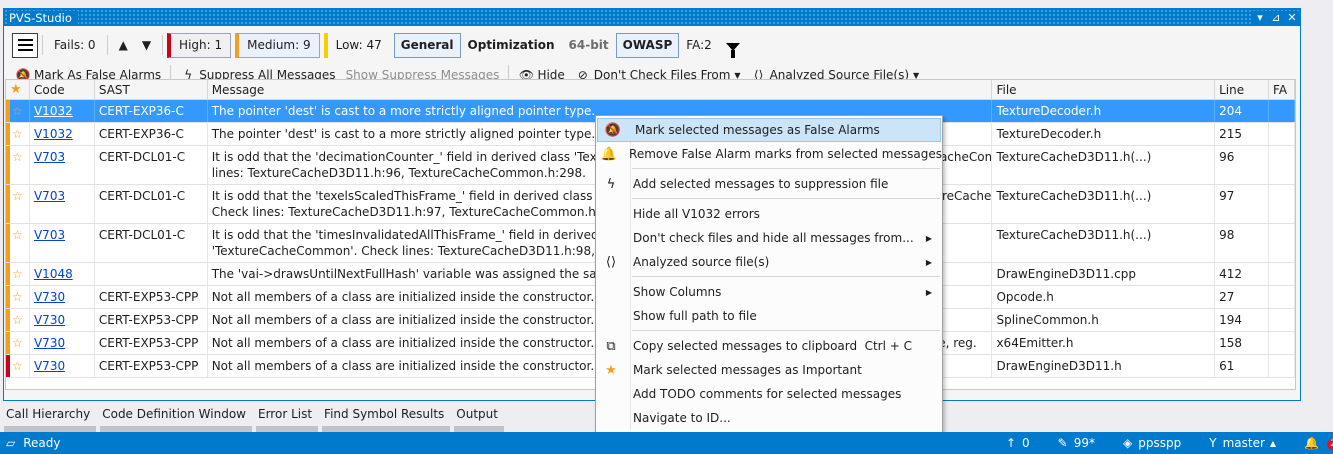  Describe the element at coordinates (1128, 443) in the screenshot. I see `repo-icon: ◈` at that location.